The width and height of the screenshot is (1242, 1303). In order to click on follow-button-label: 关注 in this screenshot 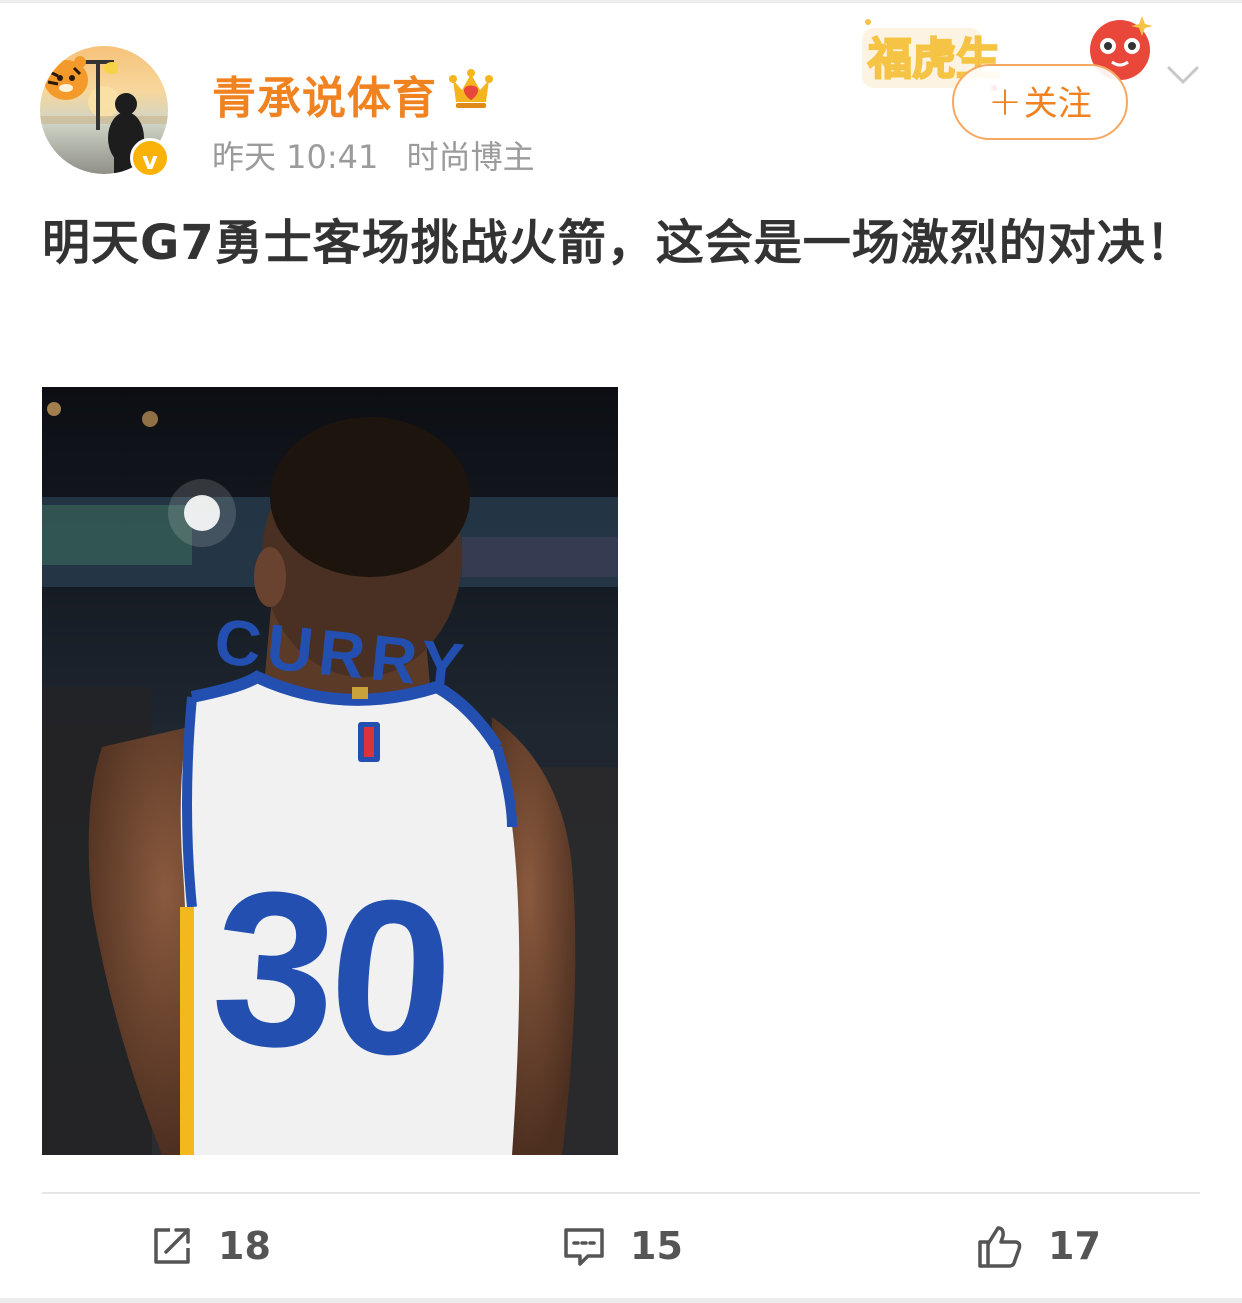, I will do `click(1057, 104)`.